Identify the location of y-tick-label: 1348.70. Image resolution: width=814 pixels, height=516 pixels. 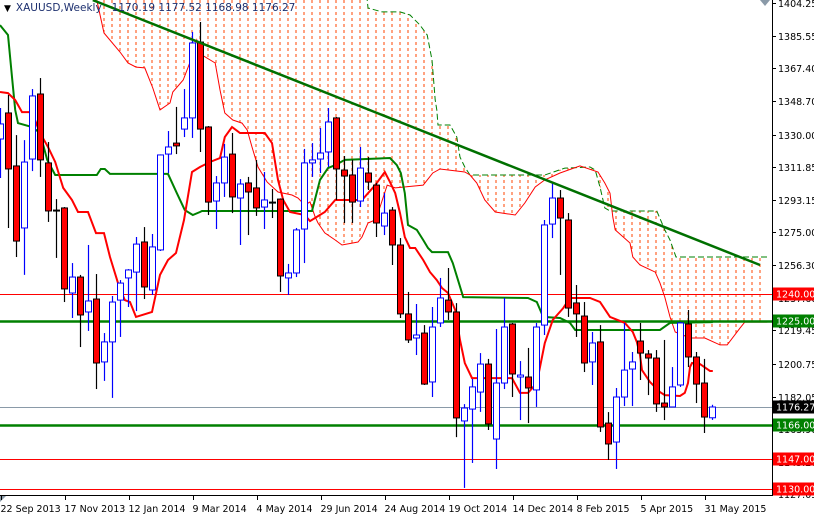
(796, 102).